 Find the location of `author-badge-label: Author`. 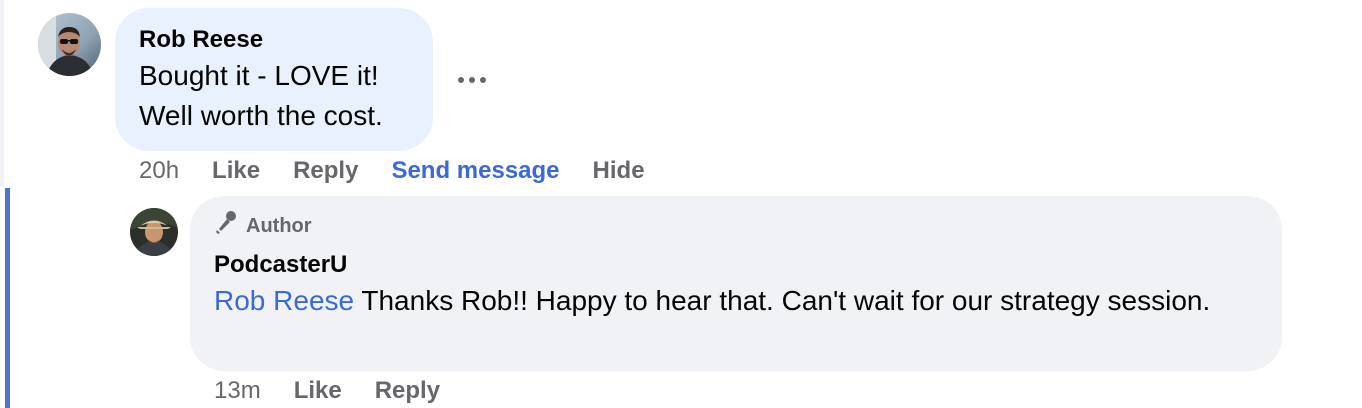

author-badge-label: Author is located at coordinates (279, 225).